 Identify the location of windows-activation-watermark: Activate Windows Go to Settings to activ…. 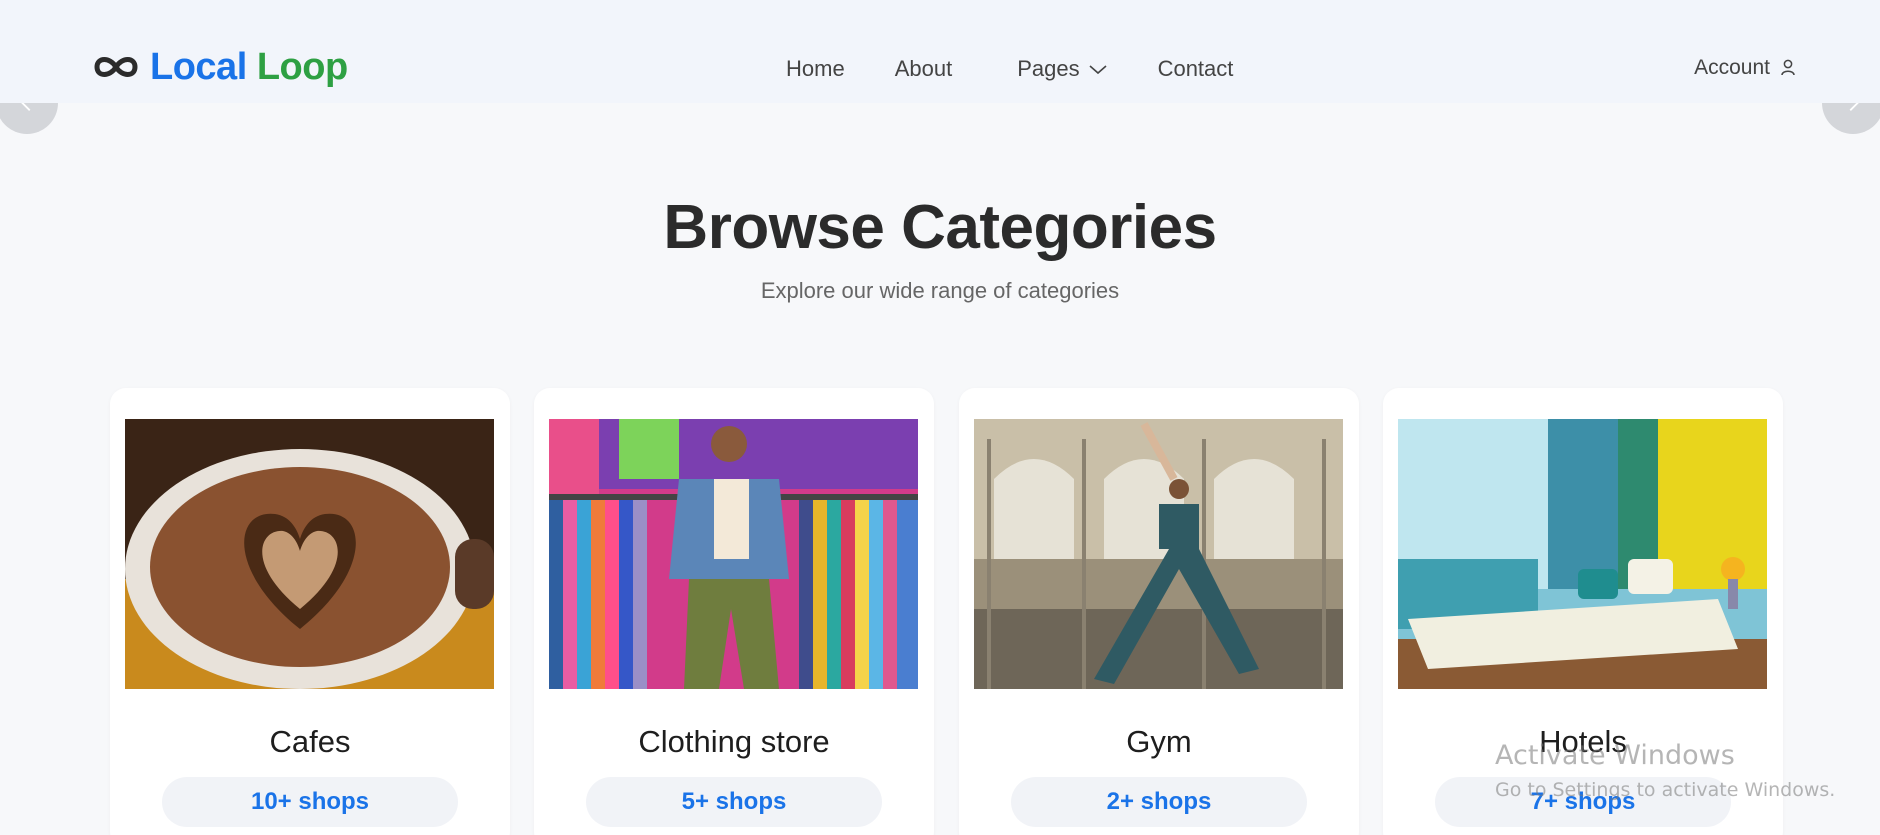
(1665, 770).